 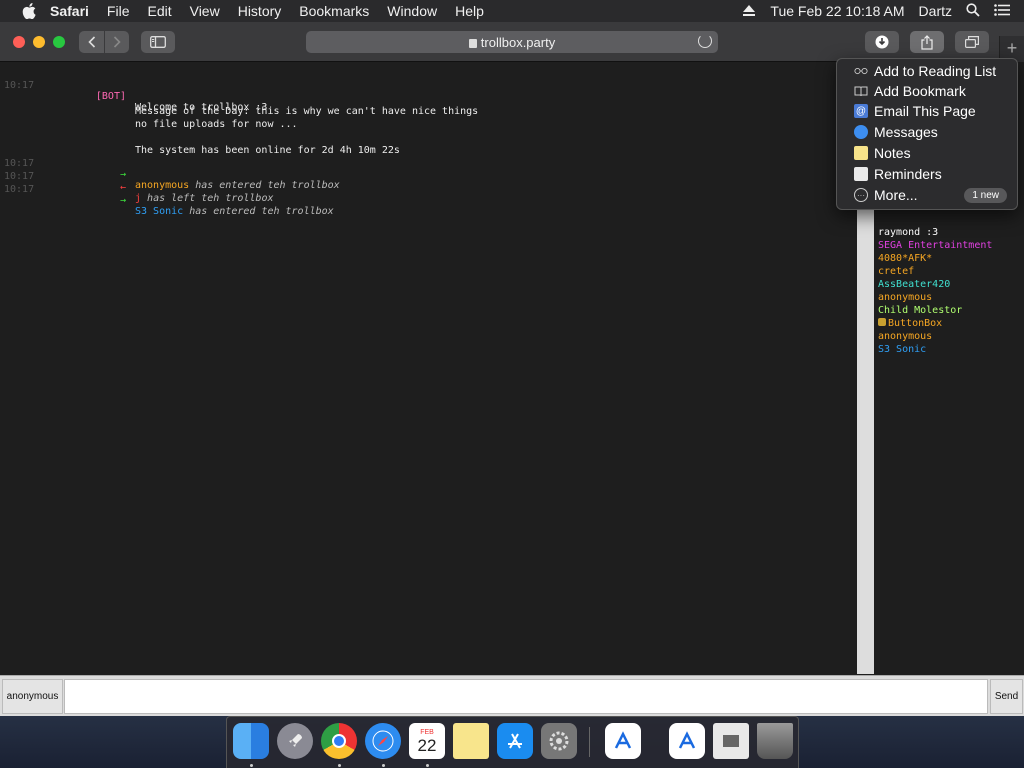 What do you see at coordinates (159, 211) in the screenshot?
I see `user-nick: S3 Sonic` at bounding box center [159, 211].